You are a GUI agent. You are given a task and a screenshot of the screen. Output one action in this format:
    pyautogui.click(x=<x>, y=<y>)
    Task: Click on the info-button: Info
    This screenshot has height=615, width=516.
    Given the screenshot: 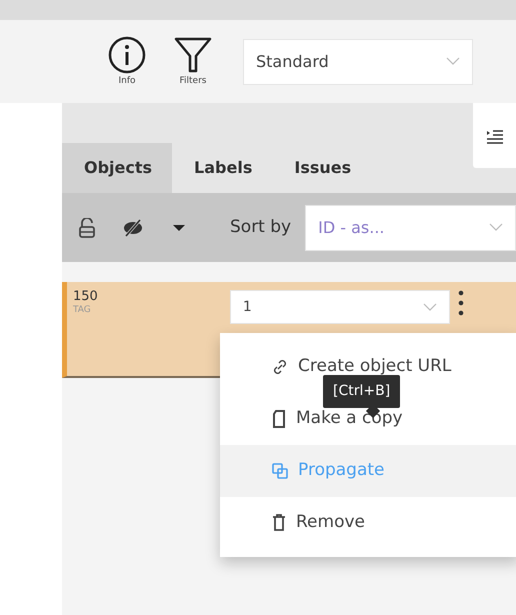 What is the action you would take?
    pyautogui.click(x=127, y=61)
    